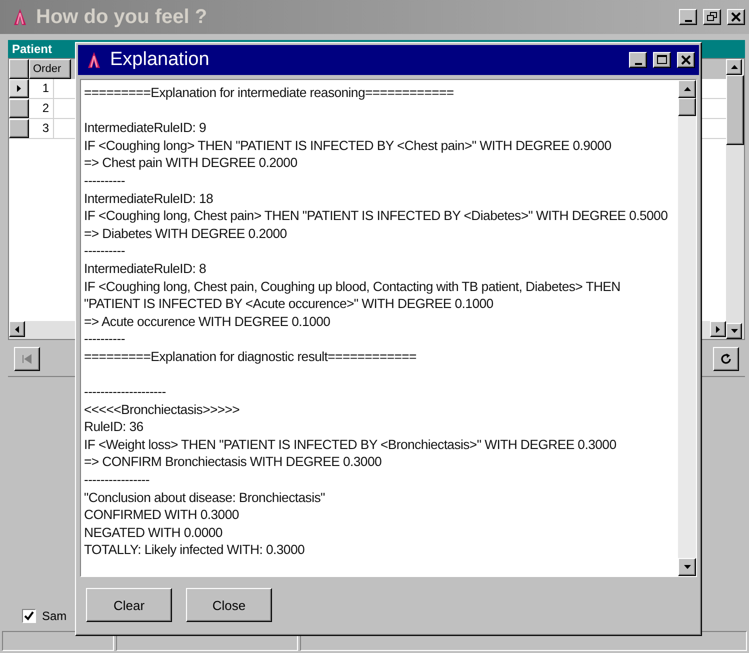  I want to click on refresh-button, so click(726, 359).